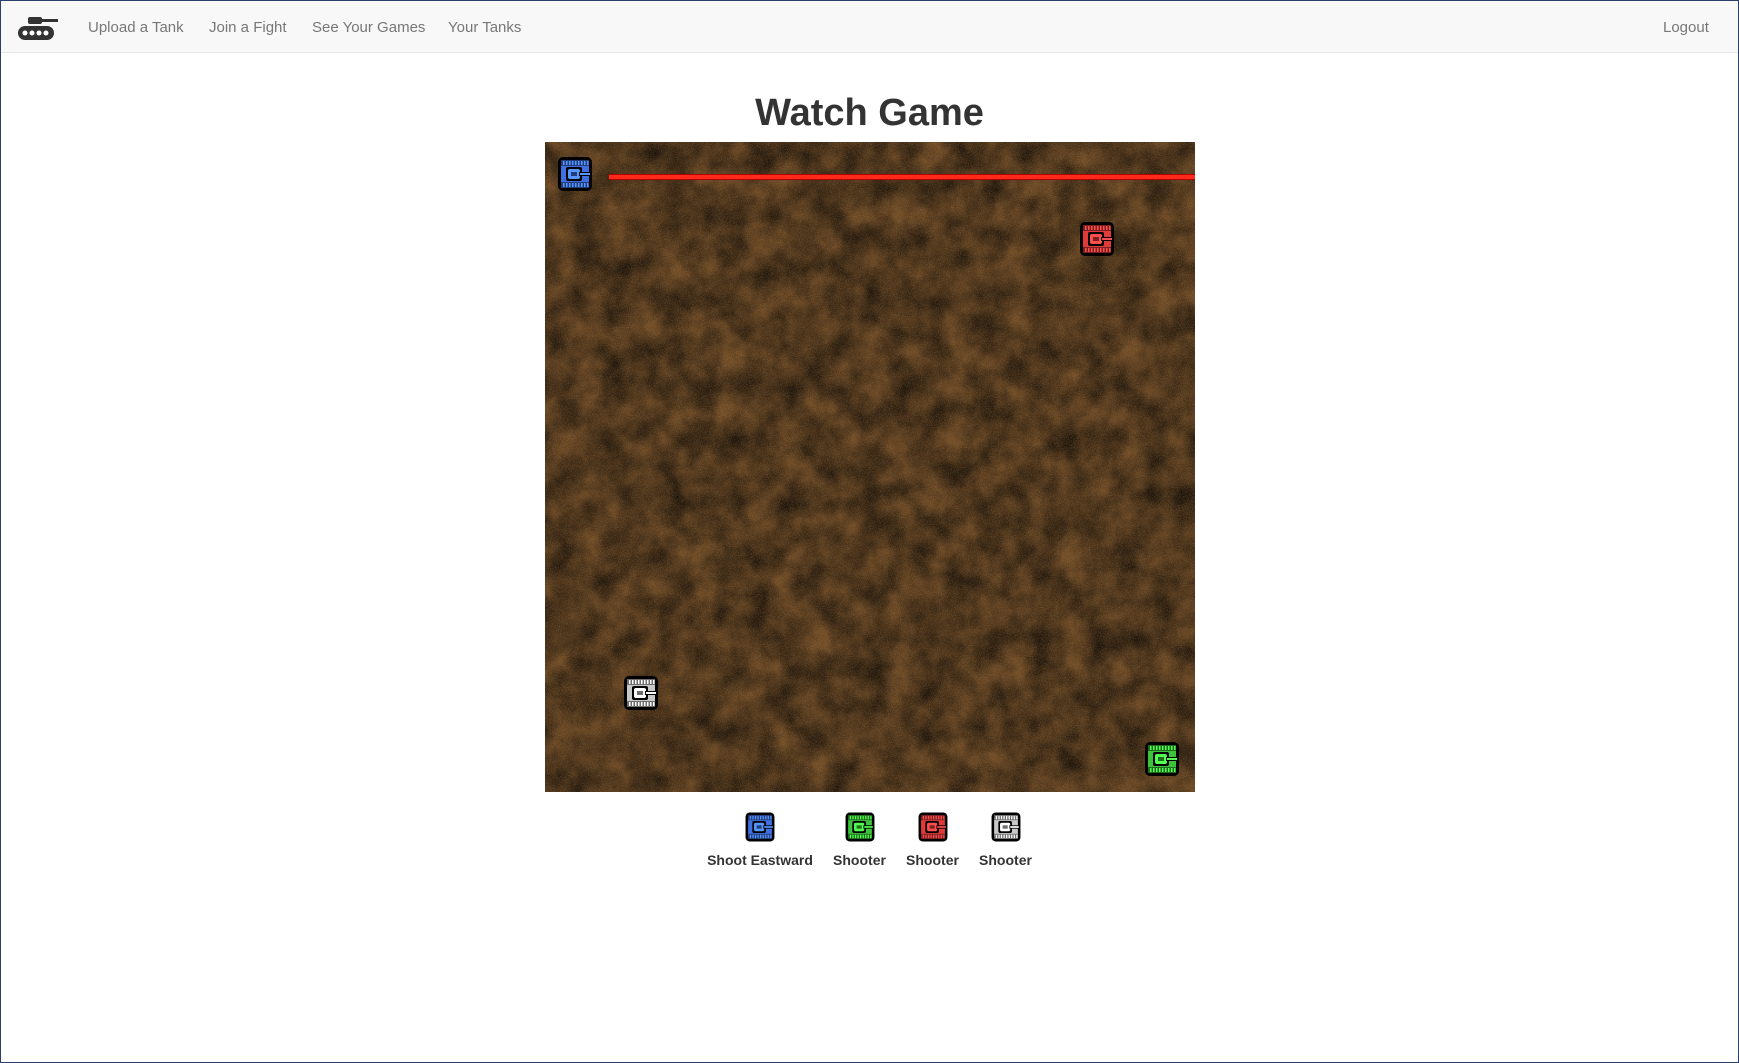 The image size is (1739, 1063). I want to click on nav-see-games: See Your Games, so click(368, 27).